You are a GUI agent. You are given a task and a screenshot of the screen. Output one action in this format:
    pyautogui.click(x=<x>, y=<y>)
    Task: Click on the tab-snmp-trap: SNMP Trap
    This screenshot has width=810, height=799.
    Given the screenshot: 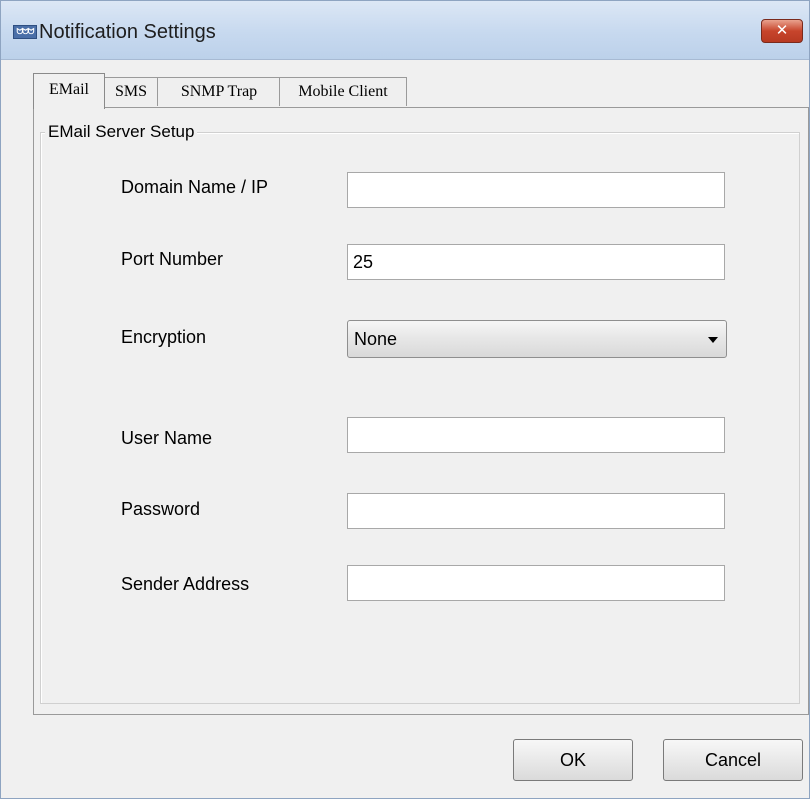 What is the action you would take?
    pyautogui.click(x=219, y=91)
    